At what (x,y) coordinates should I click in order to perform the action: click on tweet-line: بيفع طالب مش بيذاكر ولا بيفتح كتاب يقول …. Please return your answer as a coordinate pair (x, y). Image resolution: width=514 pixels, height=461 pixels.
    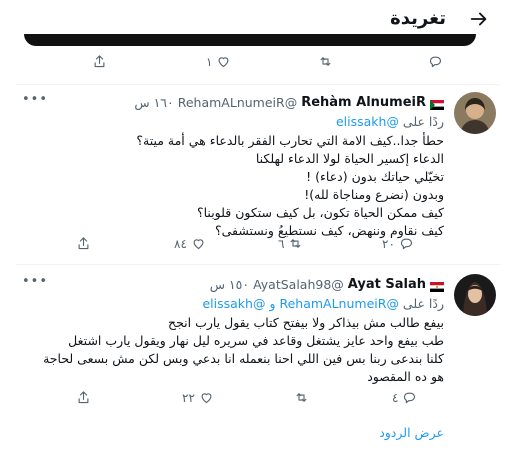
    Looking at the image, I should click on (306, 322).